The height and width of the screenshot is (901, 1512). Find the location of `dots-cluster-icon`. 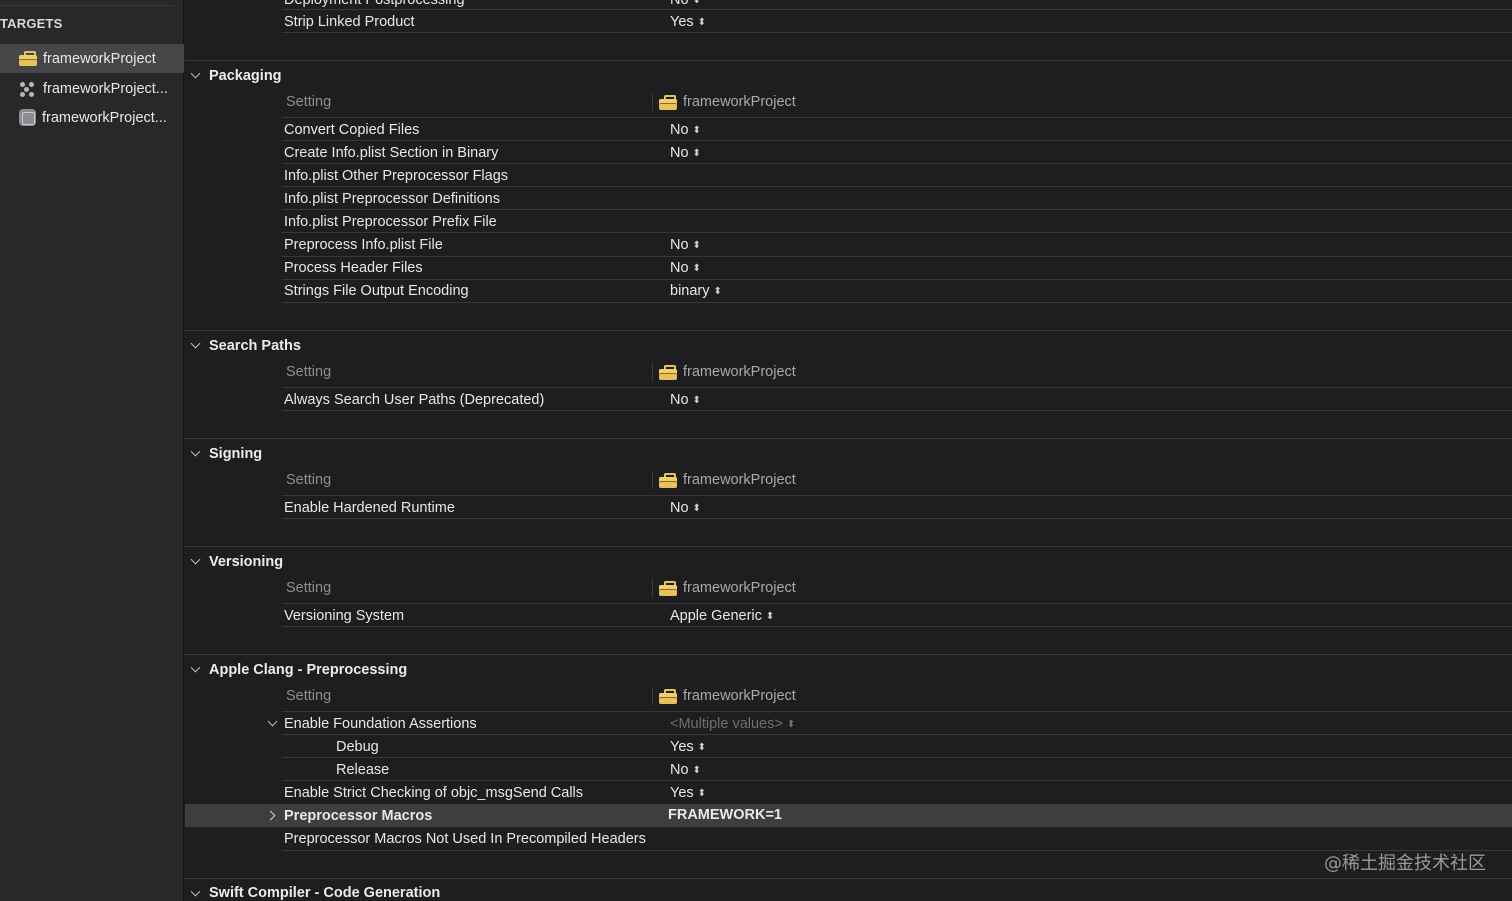

dots-cluster-icon is located at coordinates (28, 89).